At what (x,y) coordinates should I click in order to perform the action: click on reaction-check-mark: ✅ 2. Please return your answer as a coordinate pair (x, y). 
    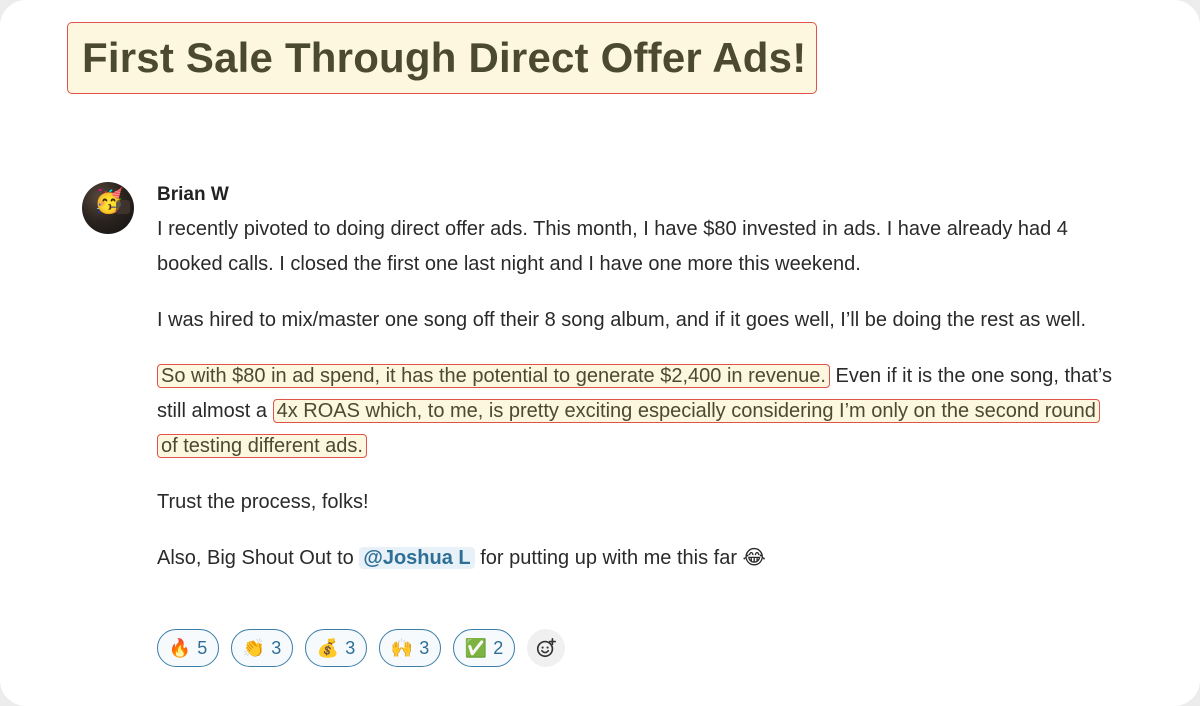
    Looking at the image, I should click on (484, 648).